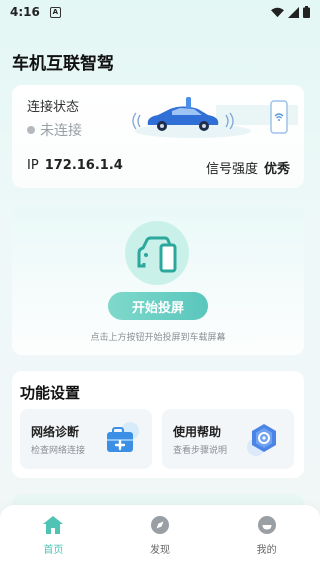 This screenshot has width=320, height=574. I want to click on tab-mine: 我的, so click(266, 539).